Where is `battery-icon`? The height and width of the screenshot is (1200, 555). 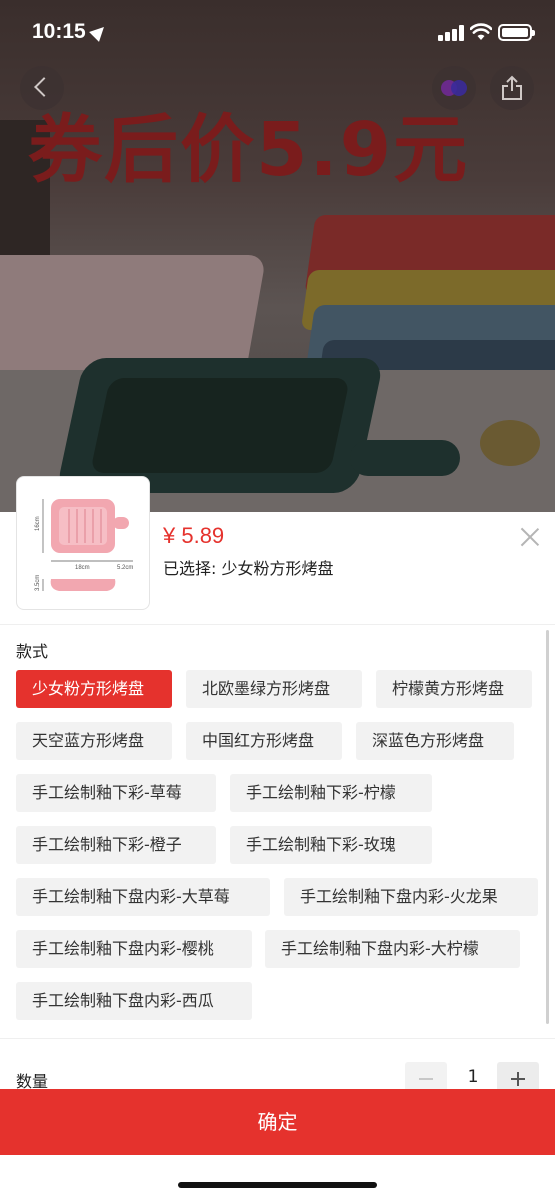 battery-icon is located at coordinates (516, 32).